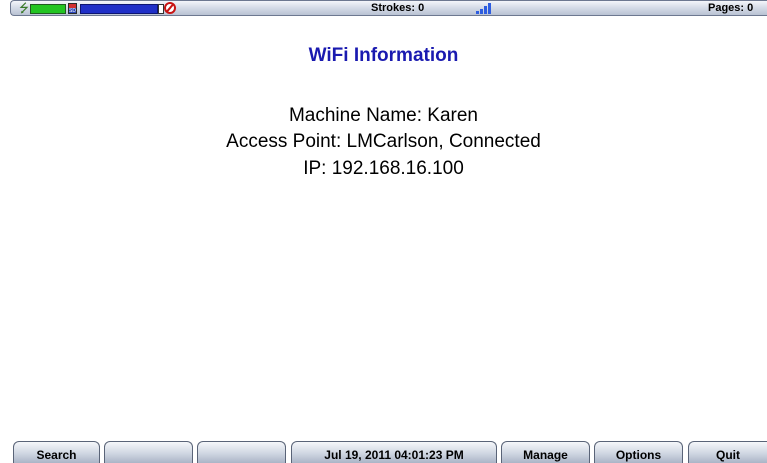  What do you see at coordinates (638, 452) in the screenshot?
I see `options-button: Options` at bounding box center [638, 452].